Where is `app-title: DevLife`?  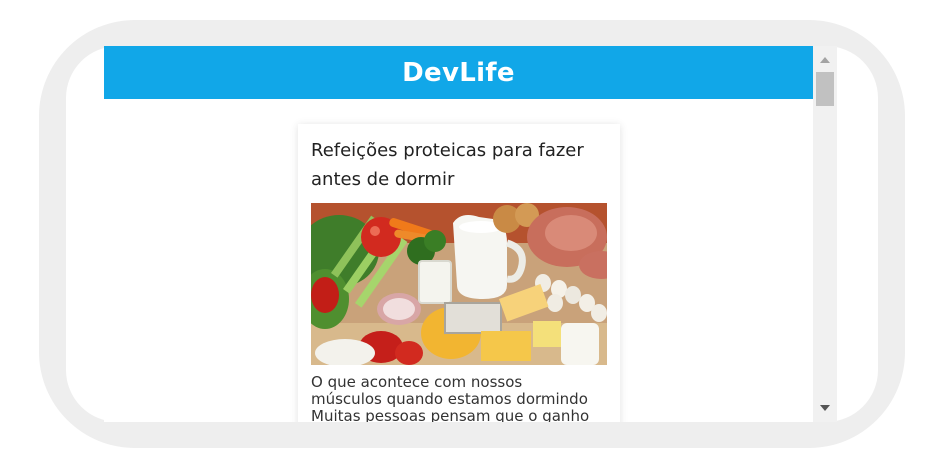 app-title: DevLife is located at coordinates (458, 72).